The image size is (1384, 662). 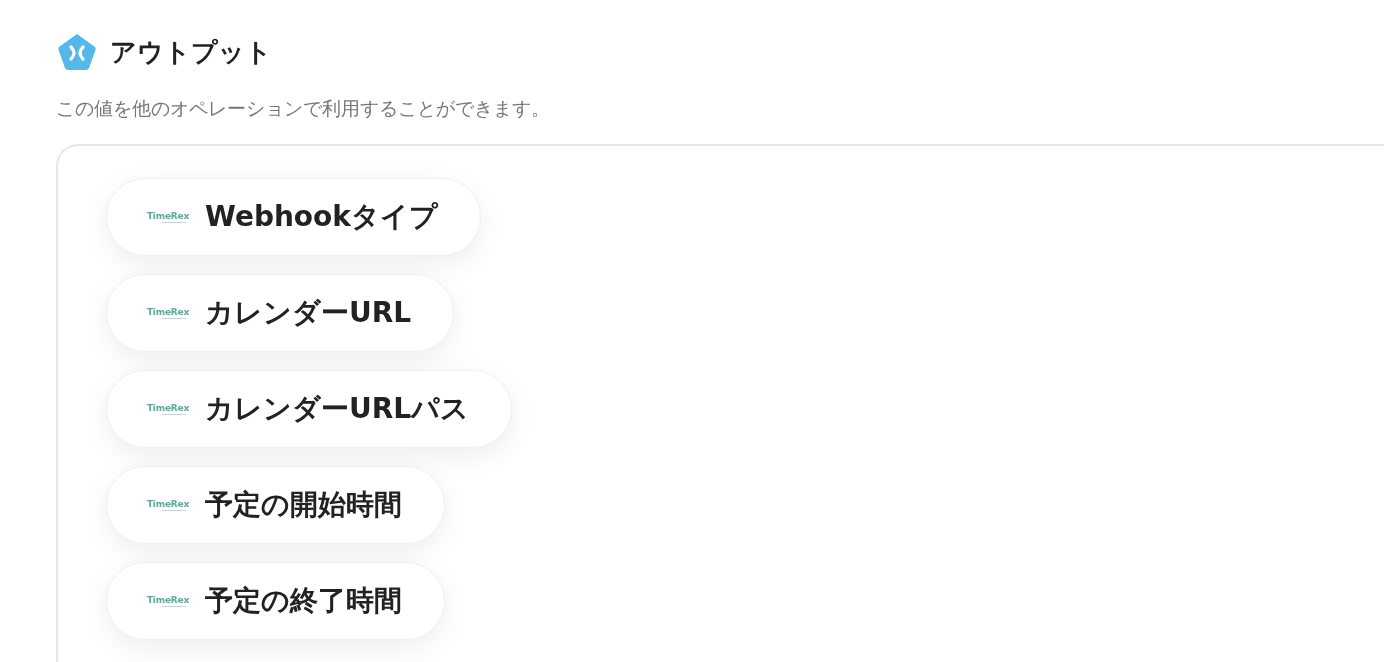 I want to click on output-chip: TimeRex Webhookタイプ, so click(x=293, y=217).